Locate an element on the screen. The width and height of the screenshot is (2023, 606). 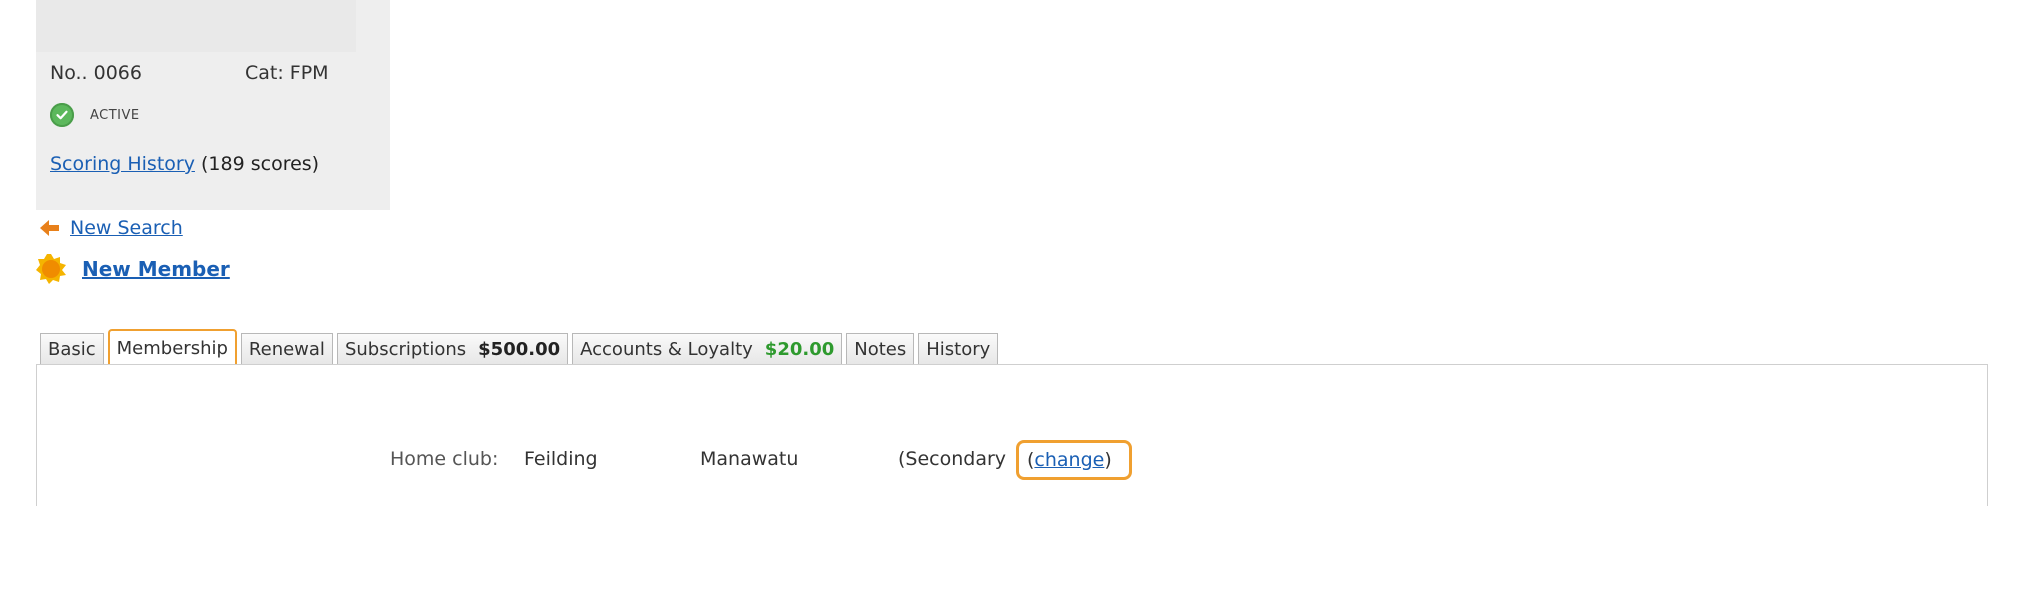
scoring-history-link: Scoring History is located at coordinates (122, 164).